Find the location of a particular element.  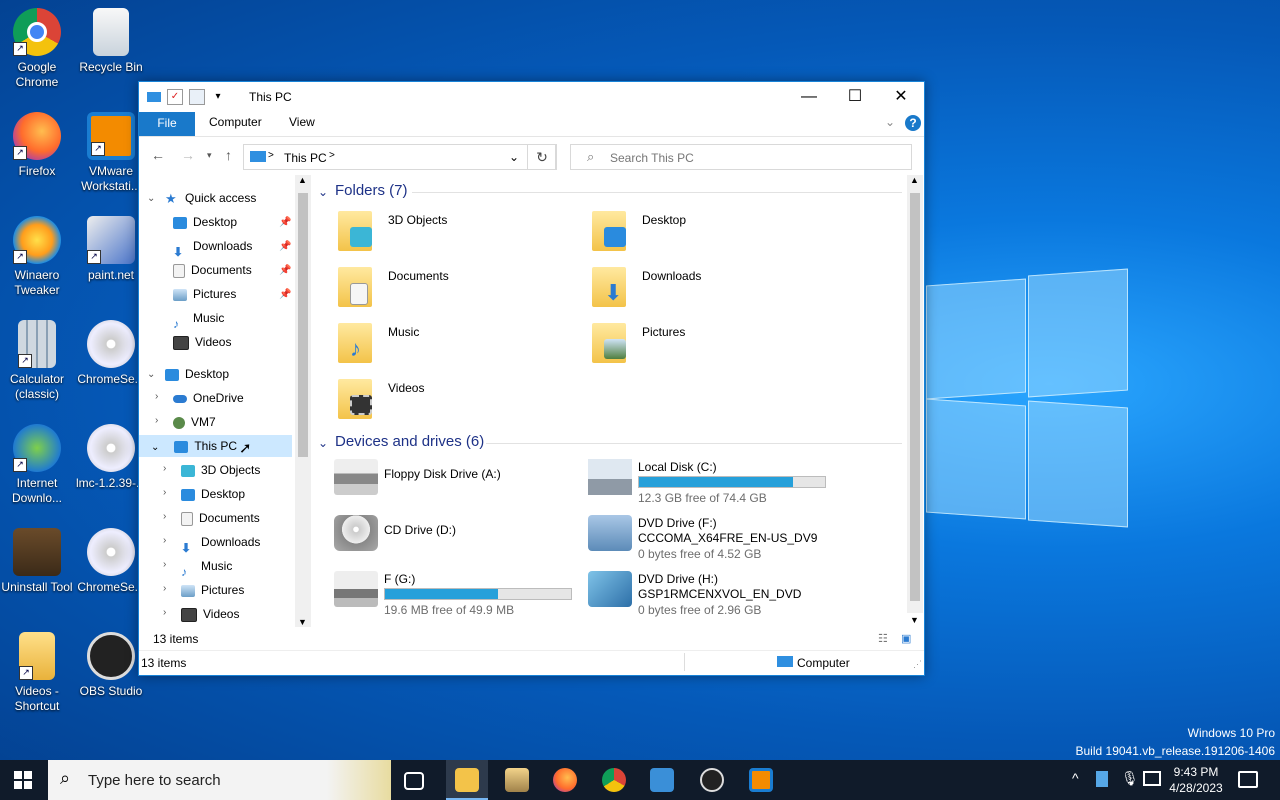

desktop-icon-videos-shortcut: ↗ Videos - Shortcut is located at coordinates (37, 673).